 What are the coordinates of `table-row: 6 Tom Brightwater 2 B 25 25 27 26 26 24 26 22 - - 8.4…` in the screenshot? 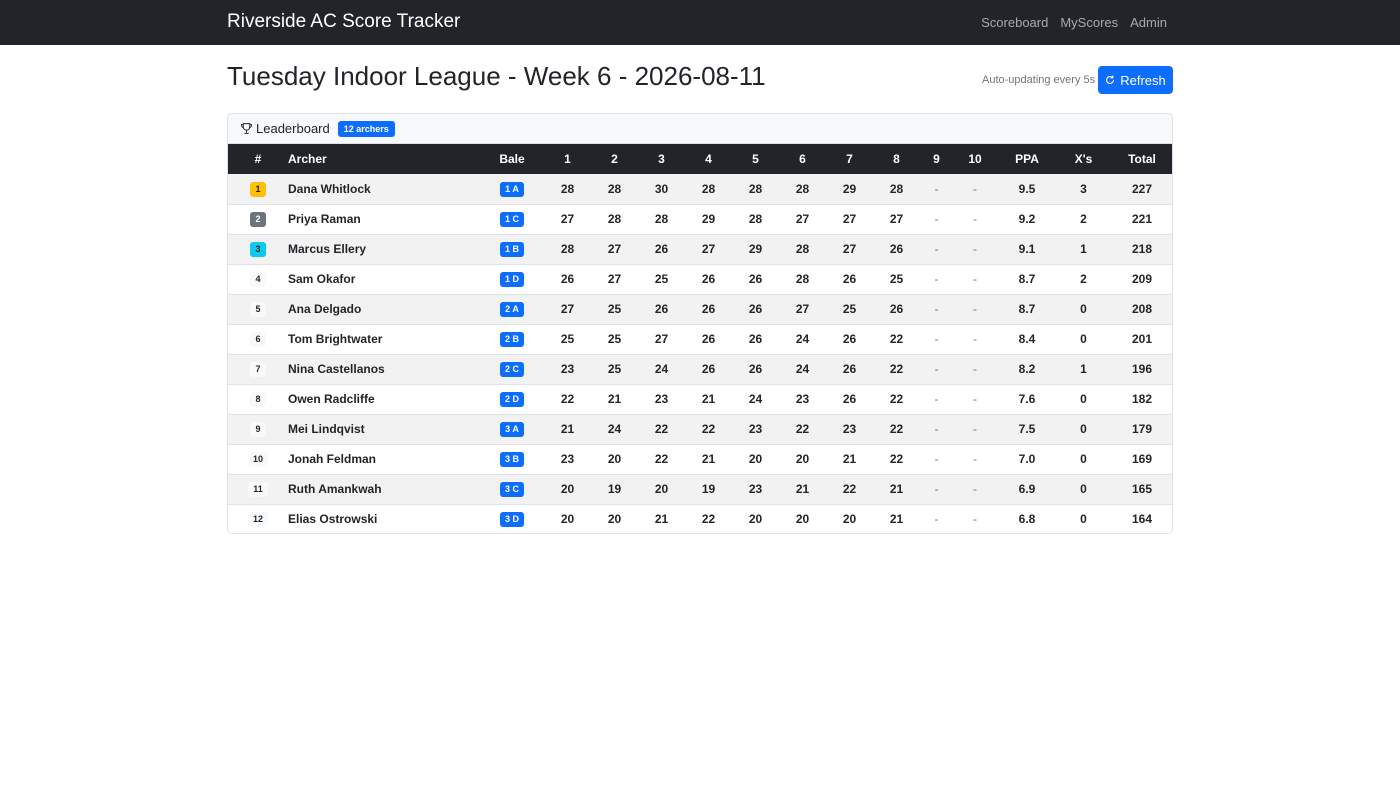 It's located at (700, 339).